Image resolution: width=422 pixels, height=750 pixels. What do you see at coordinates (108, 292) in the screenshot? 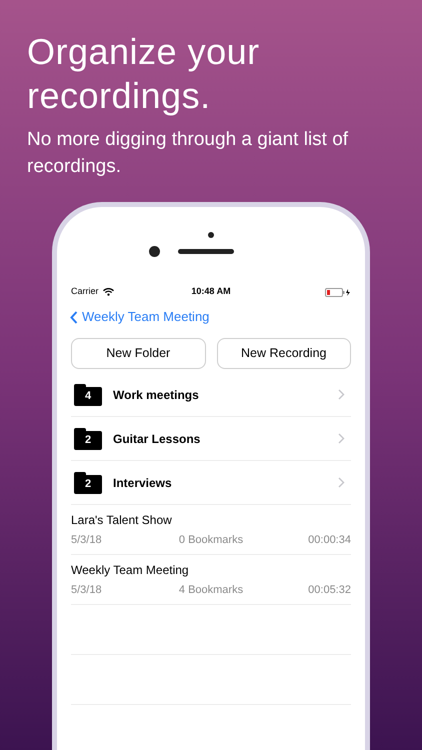
I see `wifi-icon` at bounding box center [108, 292].